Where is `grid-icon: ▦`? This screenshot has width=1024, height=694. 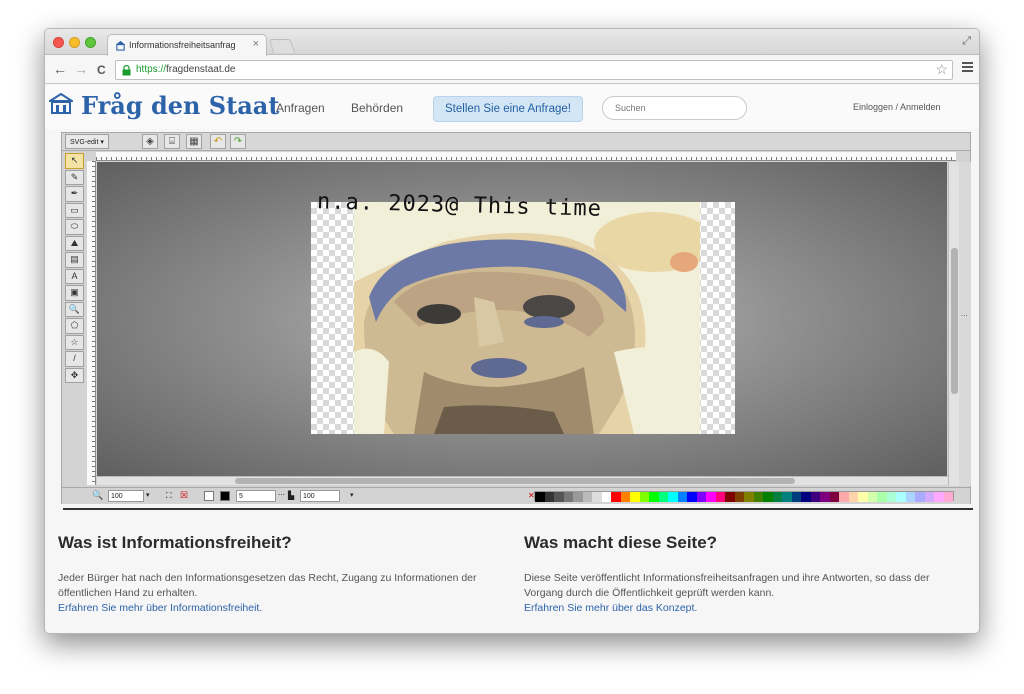
grid-icon: ▦ is located at coordinates (194, 141).